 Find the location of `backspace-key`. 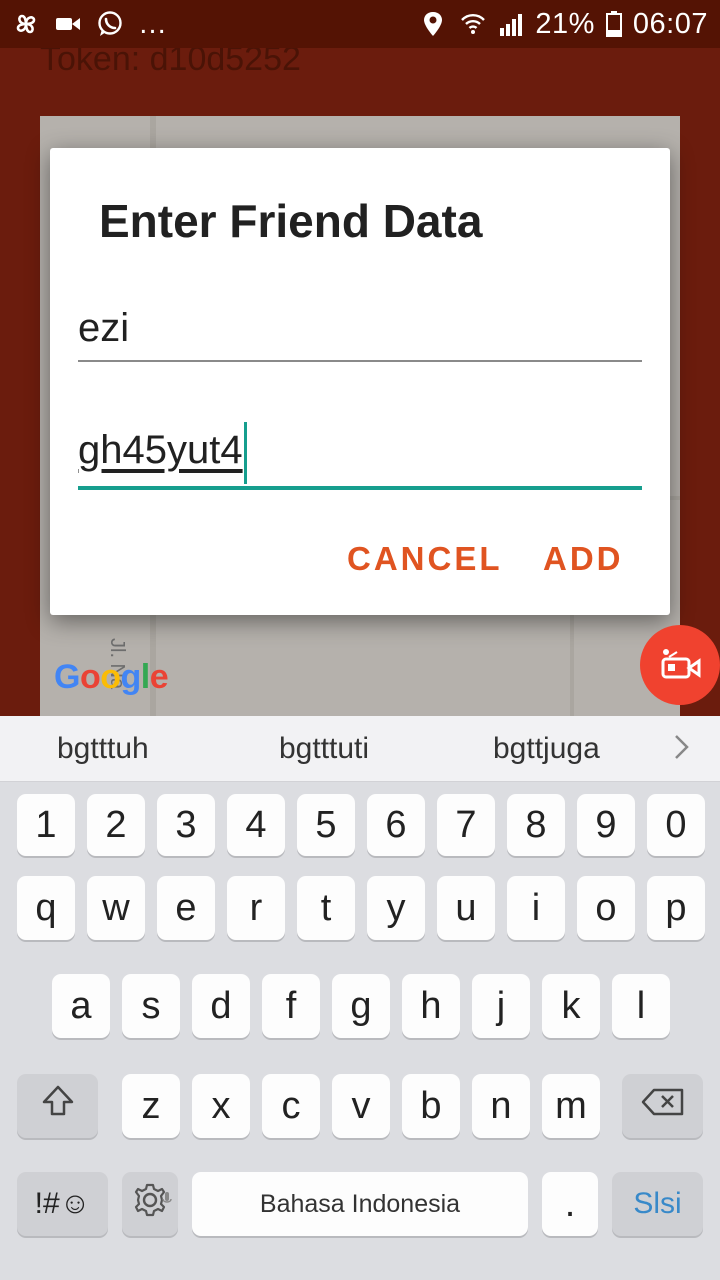

backspace-key is located at coordinates (662, 1106).